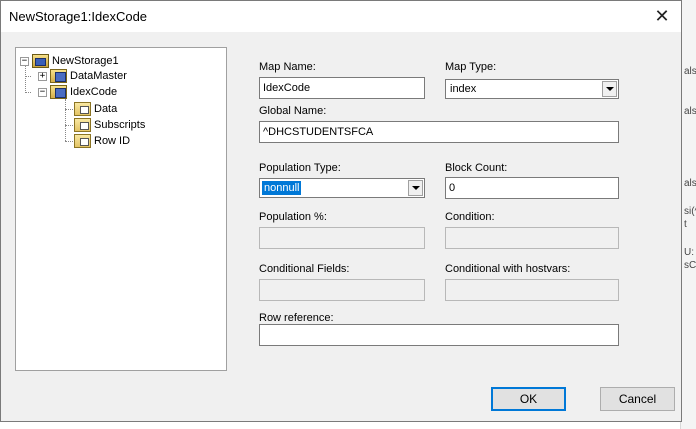  I want to click on tree-node-label: IdexCode, so click(94, 92).